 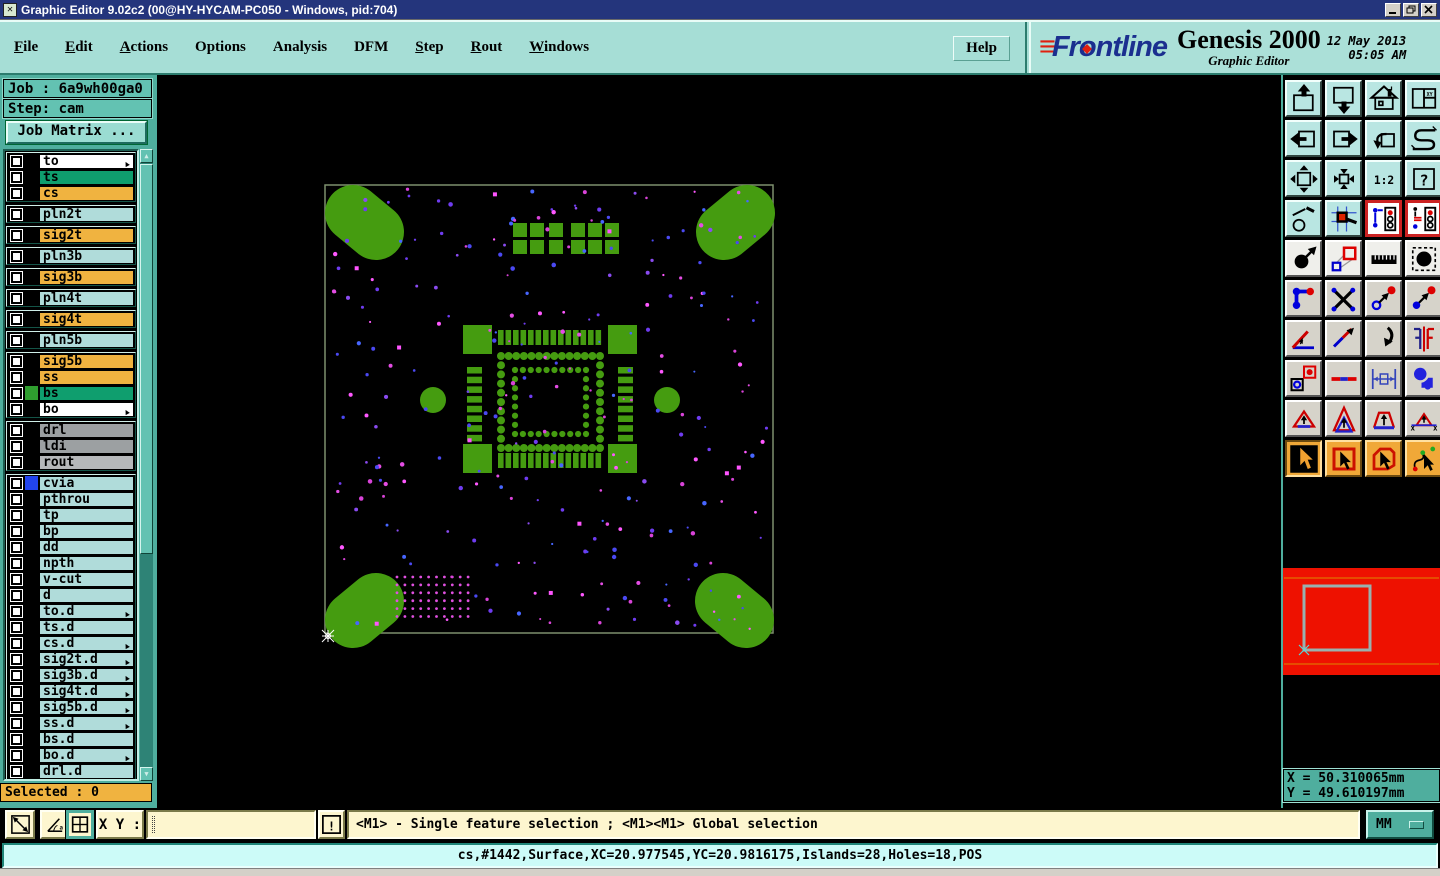 I want to click on layer-name: pln3b, so click(x=86, y=256).